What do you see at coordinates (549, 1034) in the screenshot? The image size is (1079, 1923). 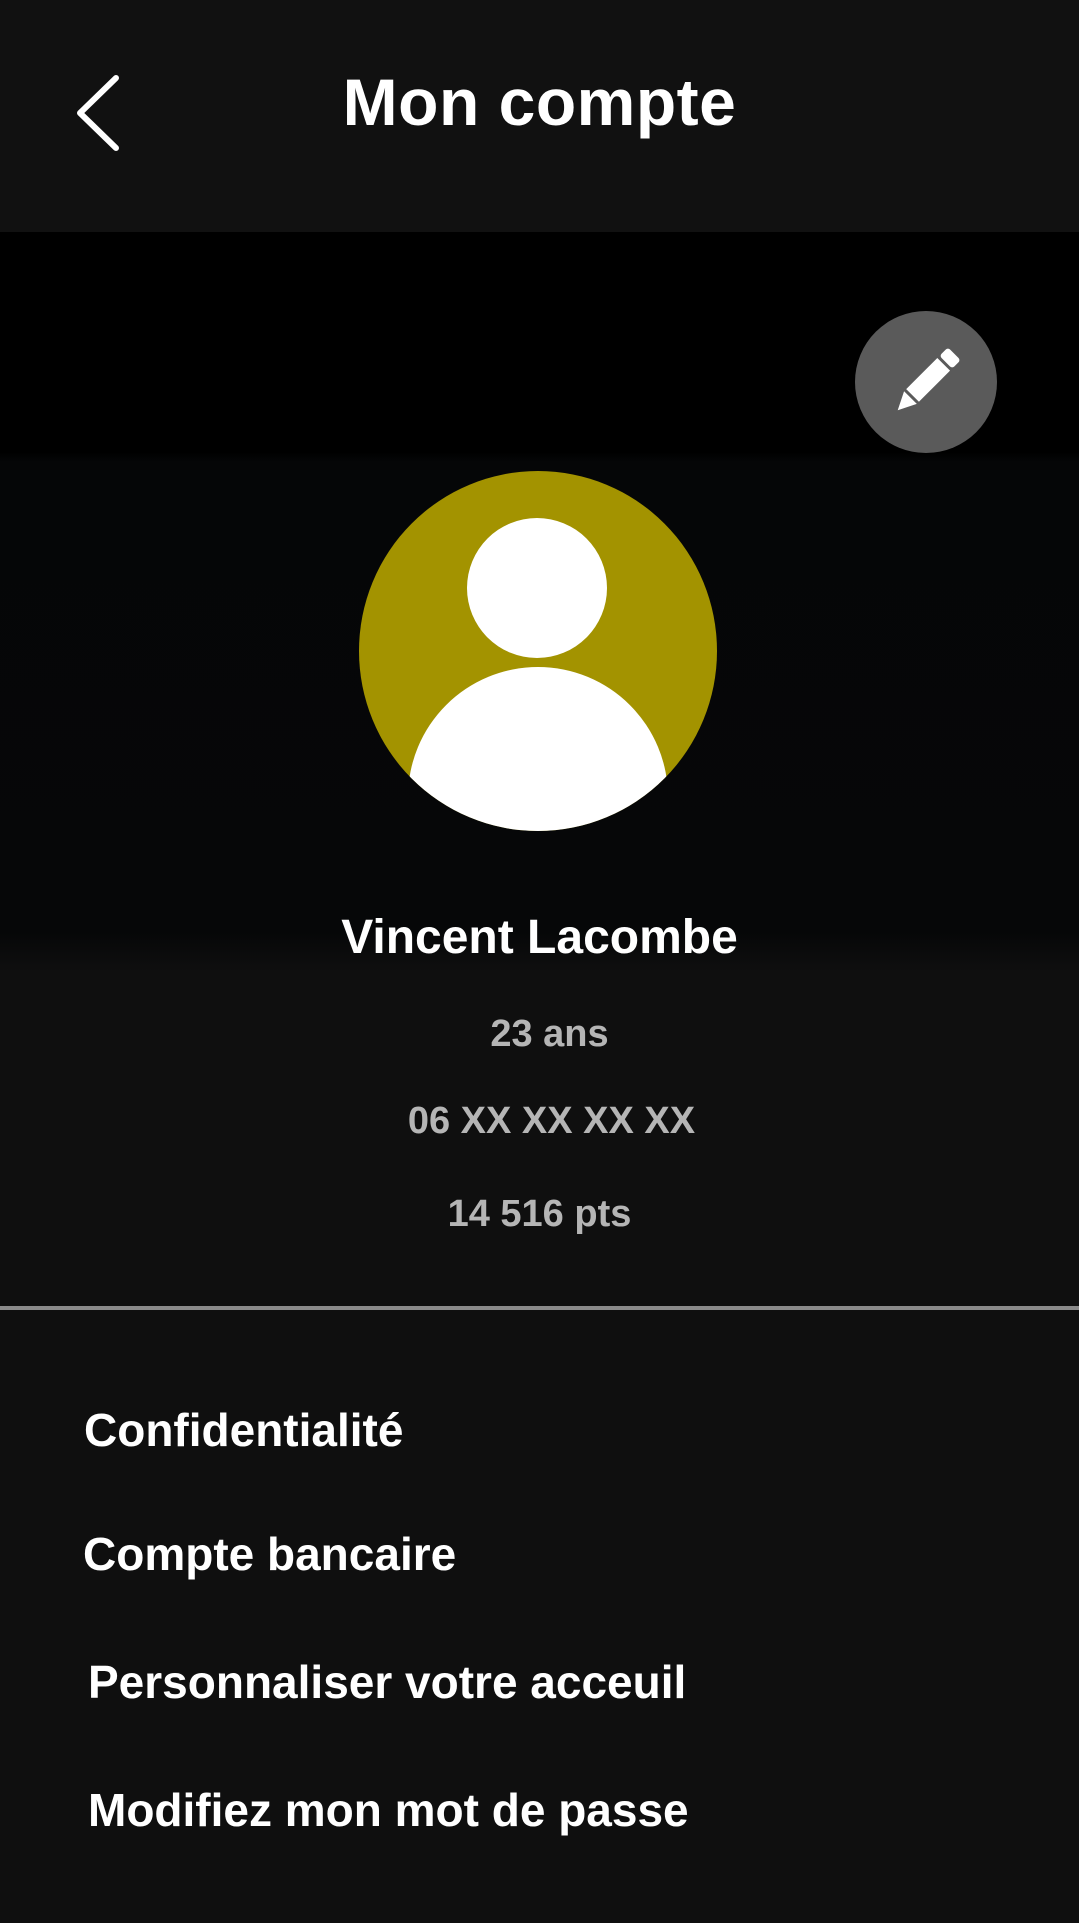 I see `profile-age: 23 ans` at bounding box center [549, 1034].